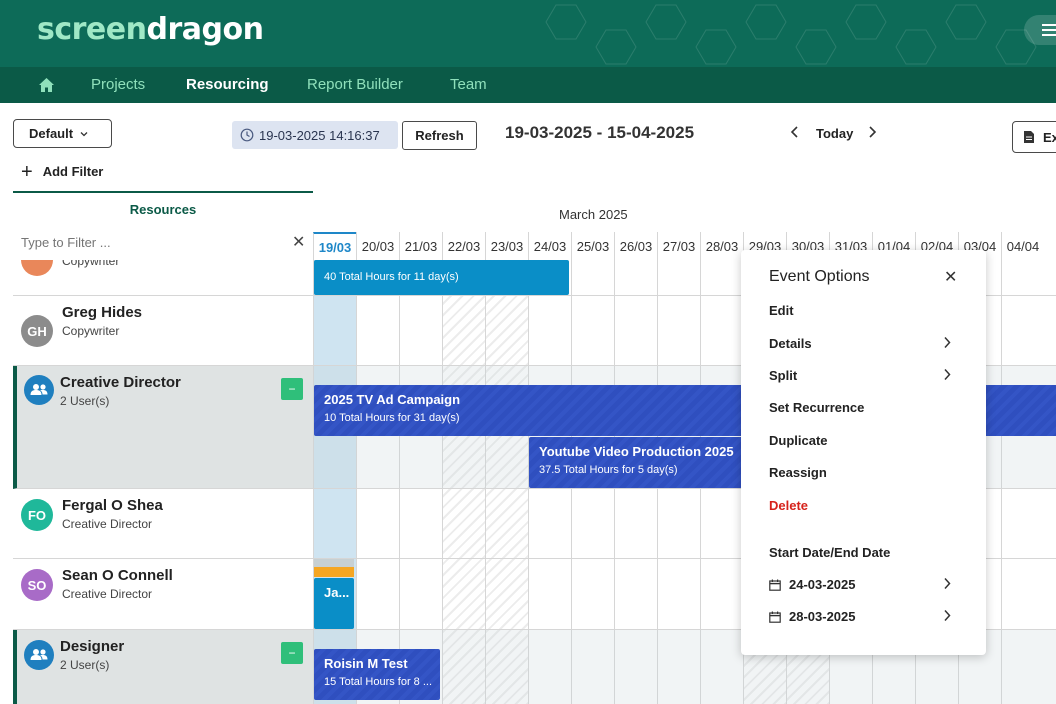 This screenshot has height=704, width=1056. I want to click on view-select-button: Default, so click(62, 133).